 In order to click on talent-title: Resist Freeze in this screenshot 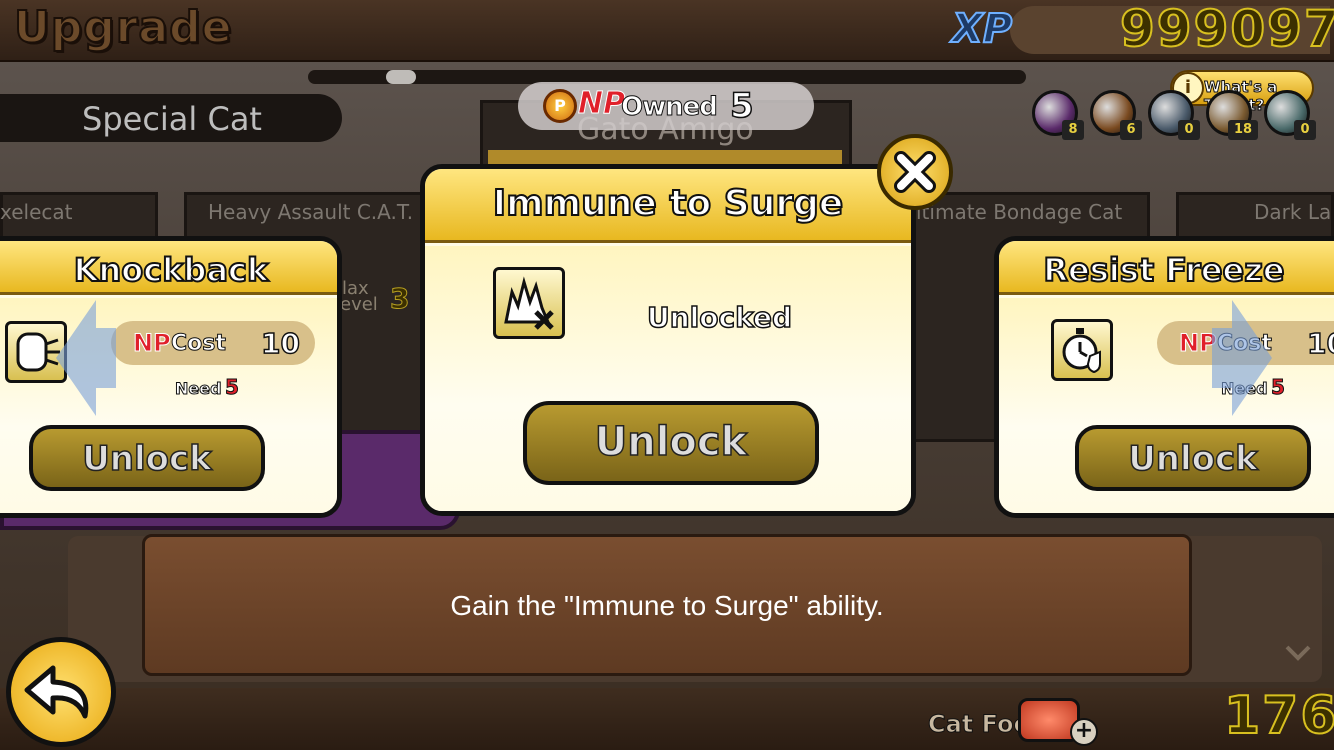, I will do `click(1163, 270)`.